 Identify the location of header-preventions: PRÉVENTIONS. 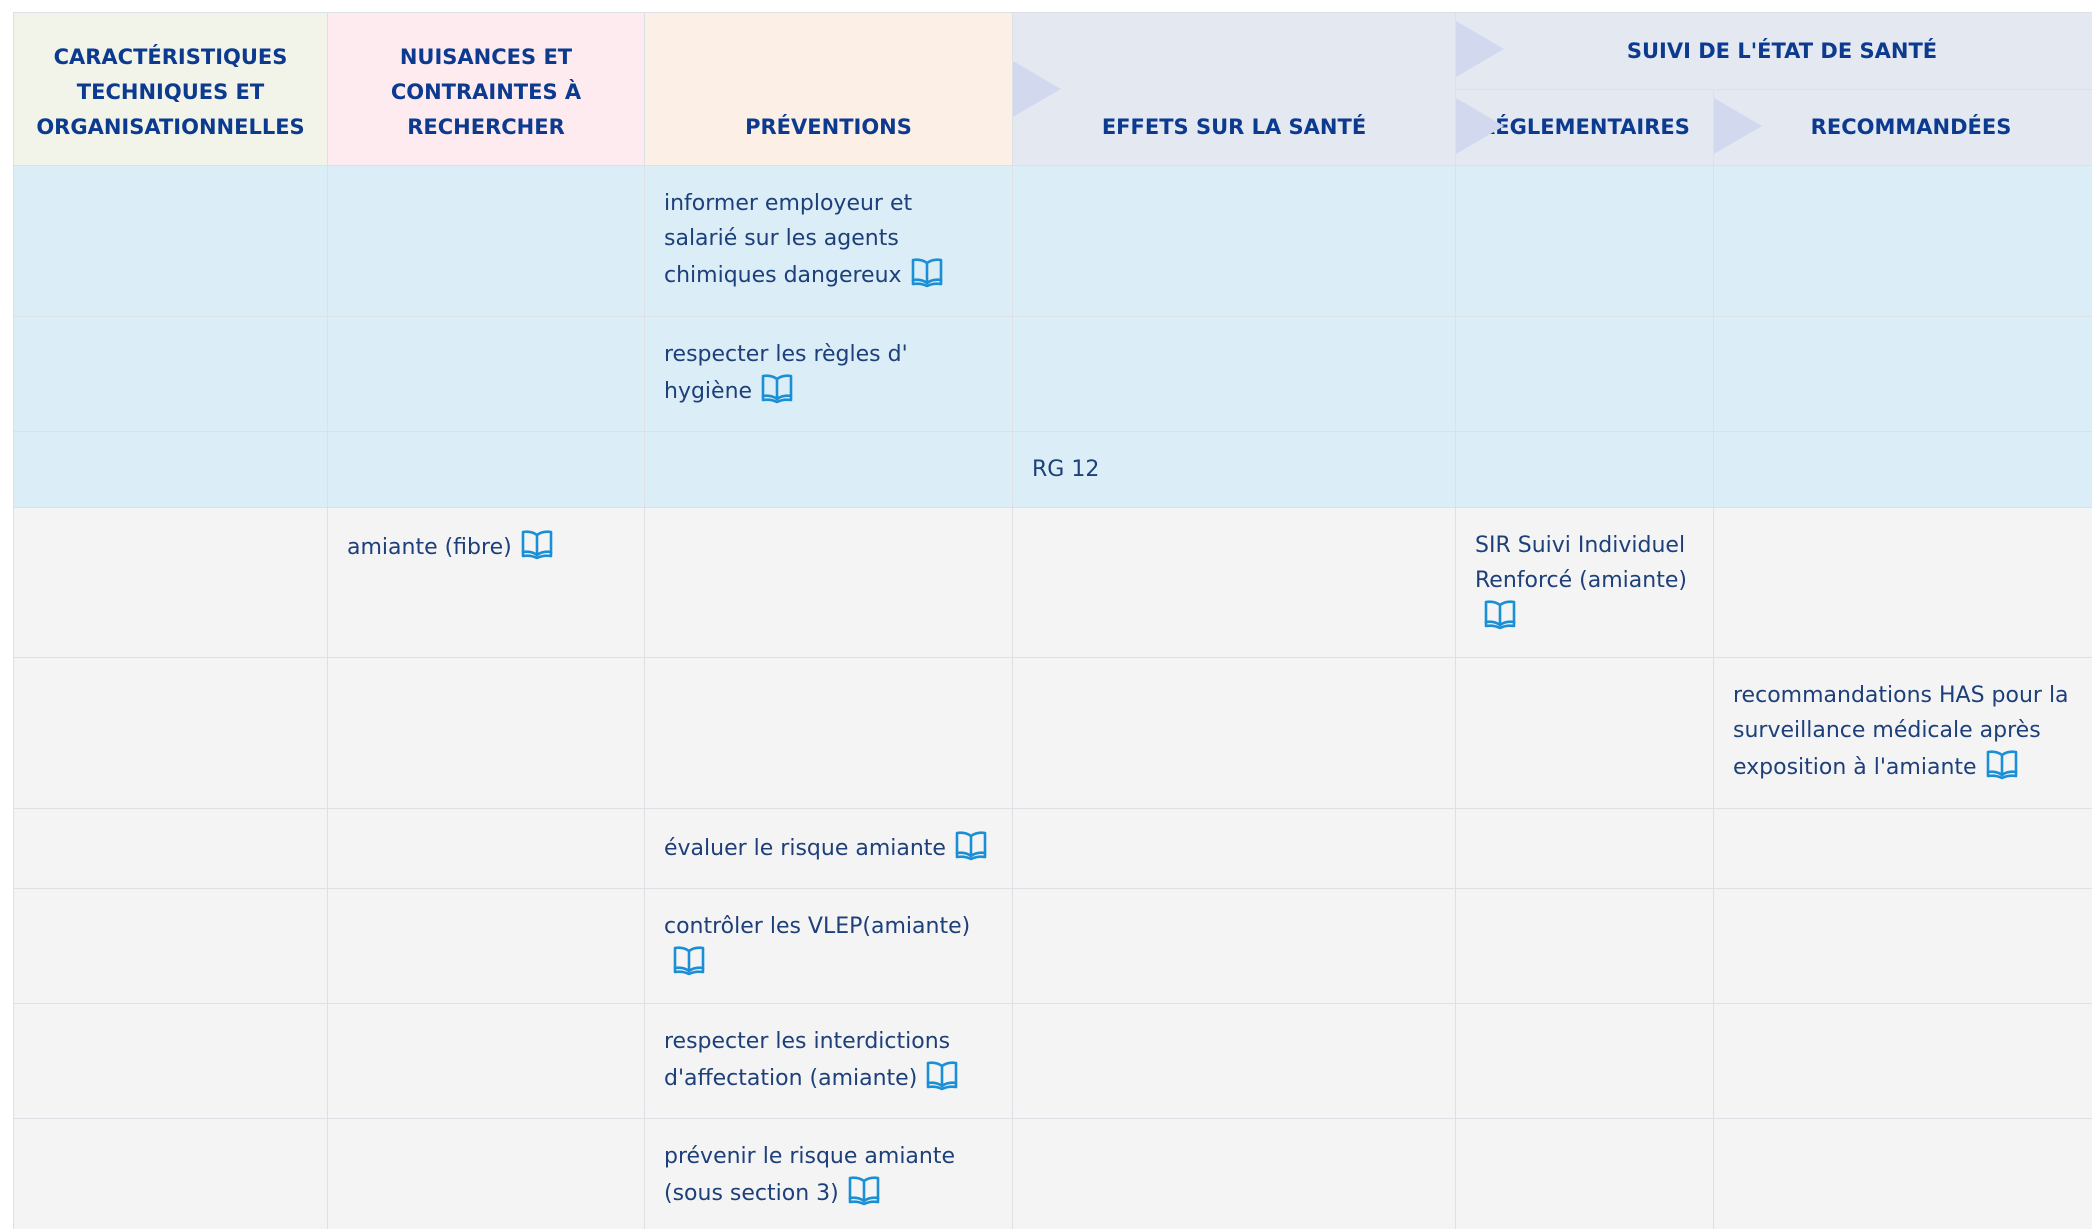
(828, 89).